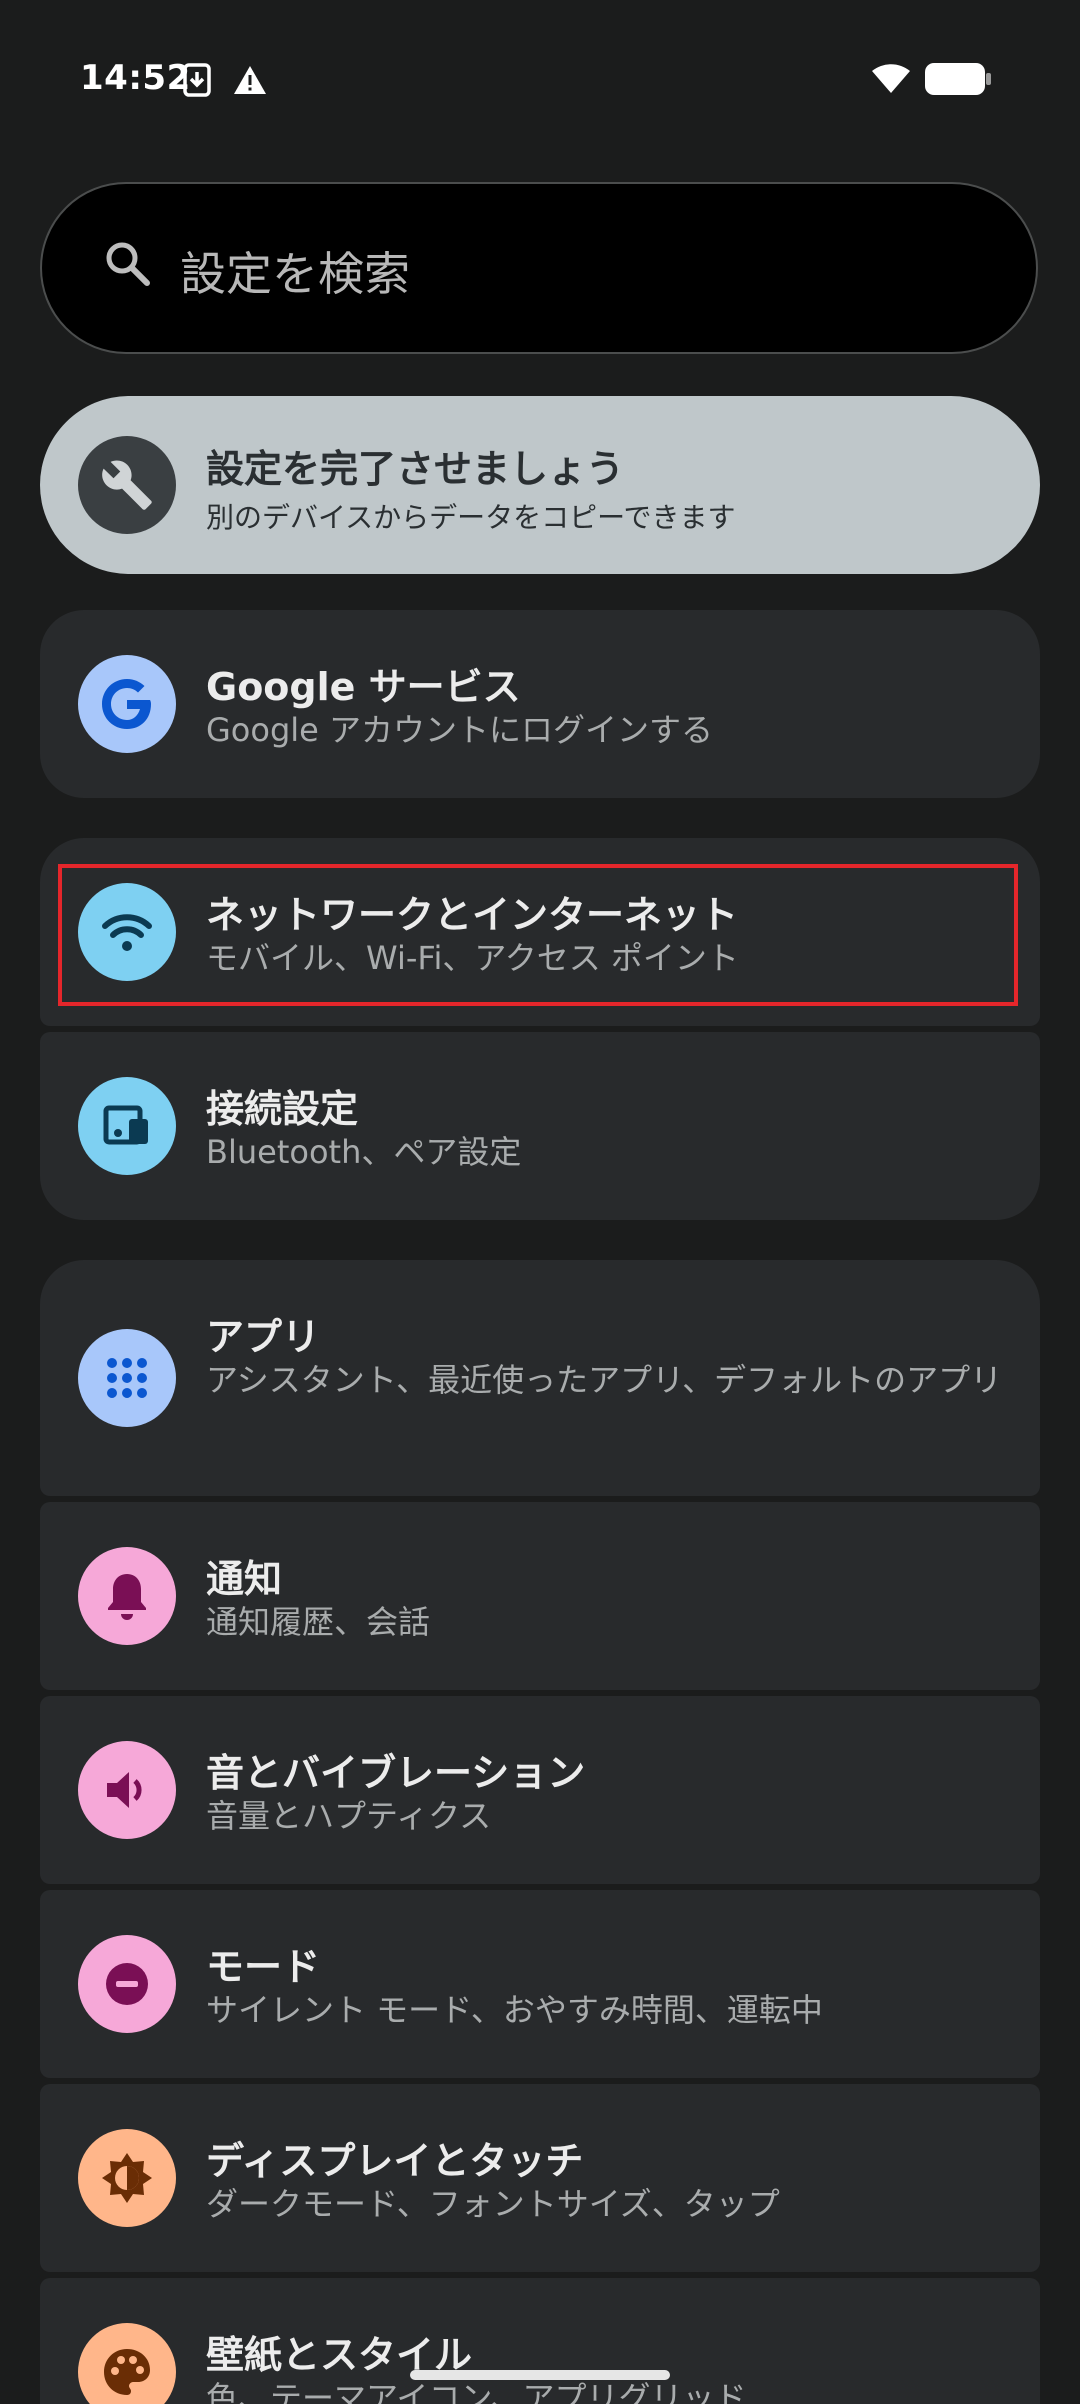 The height and width of the screenshot is (2404, 1080). What do you see at coordinates (363, 687) in the screenshot?
I see `item-title: Google サービス` at bounding box center [363, 687].